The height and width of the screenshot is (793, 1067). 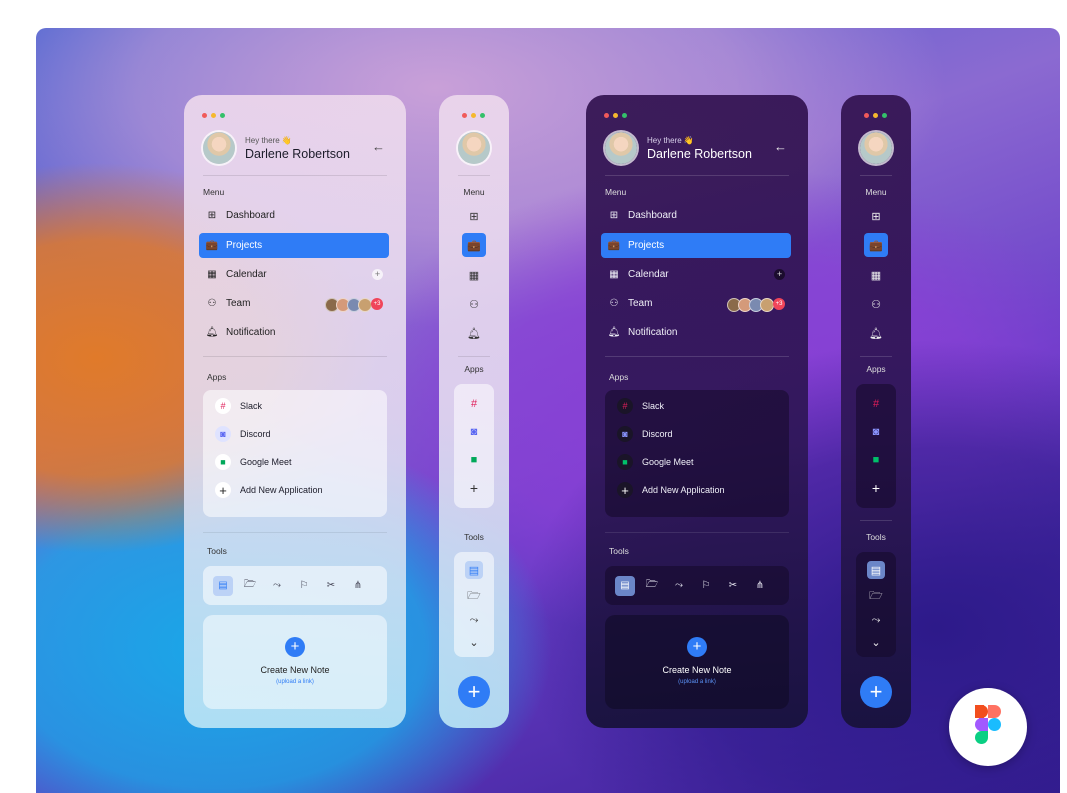 I want to click on menu-item-label: Notification, so click(x=653, y=332).